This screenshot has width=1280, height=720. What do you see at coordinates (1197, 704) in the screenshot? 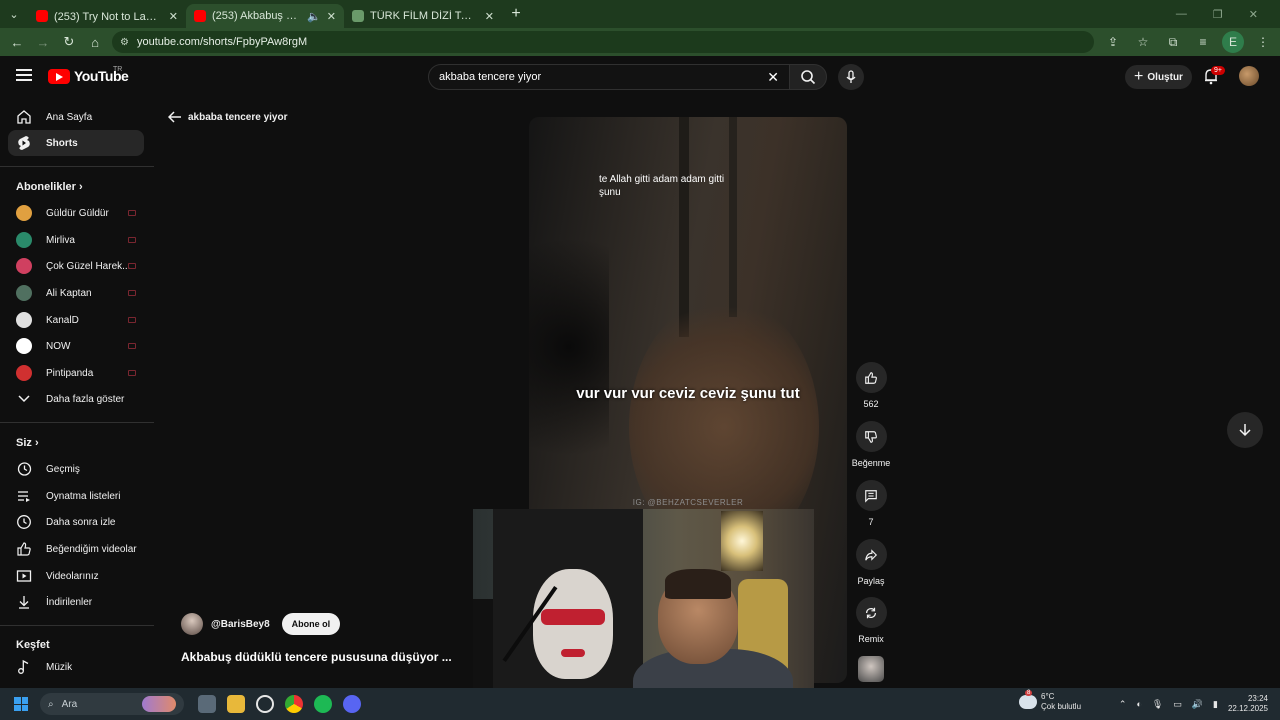
I see `volume-icon: 🔊` at bounding box center [1197, 704].